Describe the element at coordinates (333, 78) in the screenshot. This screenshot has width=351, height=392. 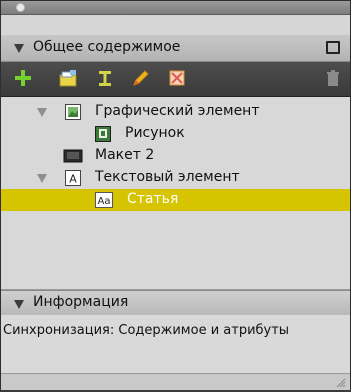
I see `trash-icon` at that location.